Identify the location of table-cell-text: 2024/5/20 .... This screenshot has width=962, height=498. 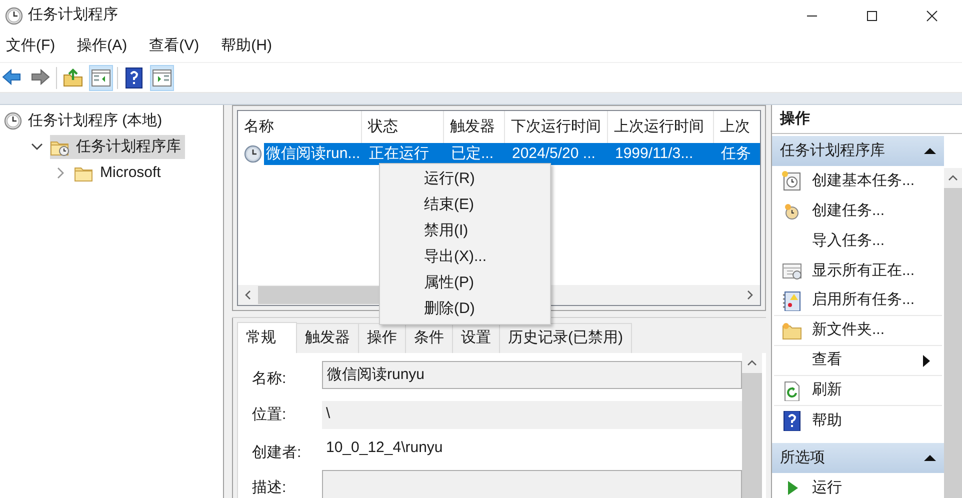
(553, 154).